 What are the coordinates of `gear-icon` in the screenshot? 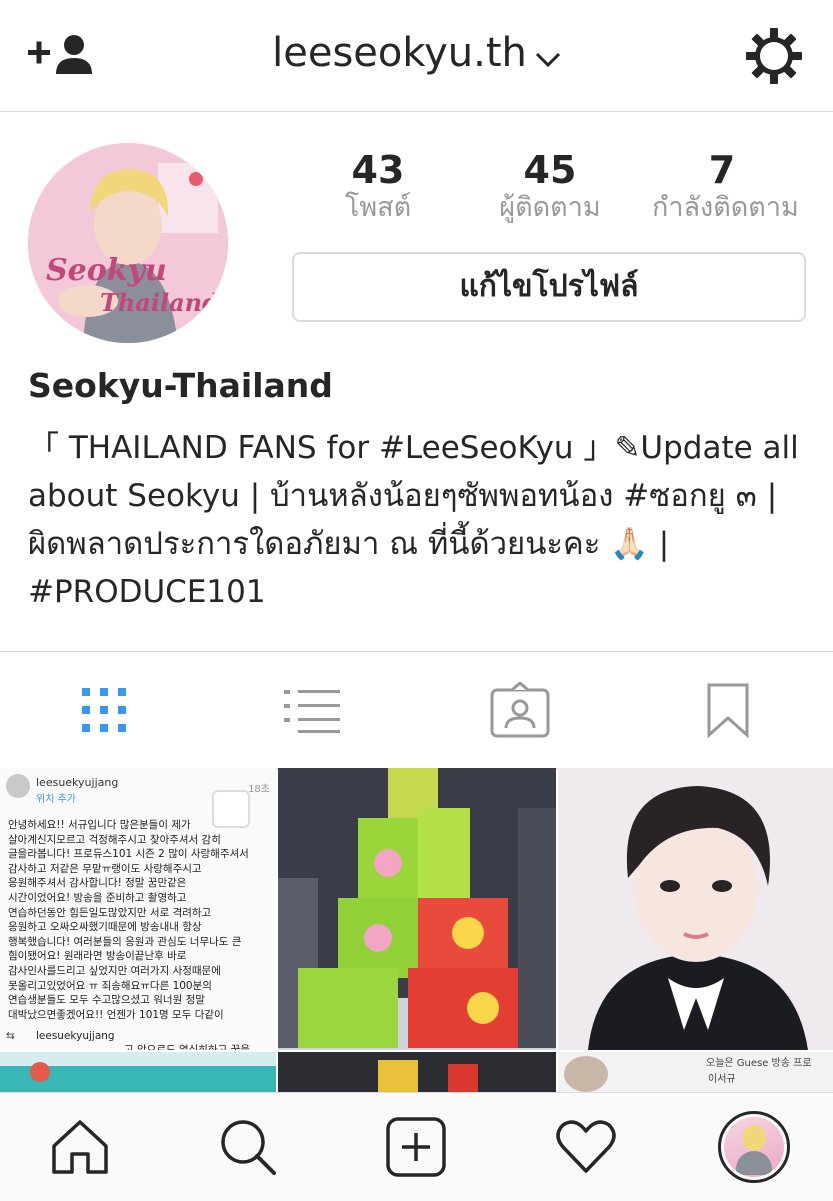 It's located at (774, 56).